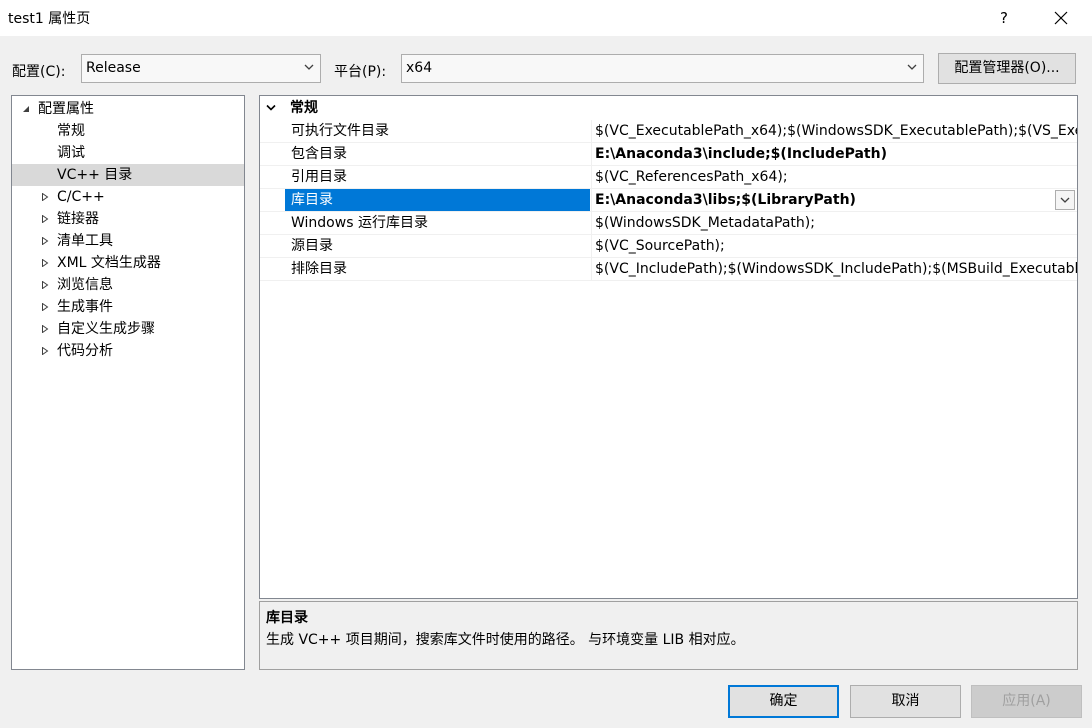 The image size is (1092, 728). Describe the element at coordinates (905, 701) in the screenshot. I see `cancel-button: 取消` at that location.